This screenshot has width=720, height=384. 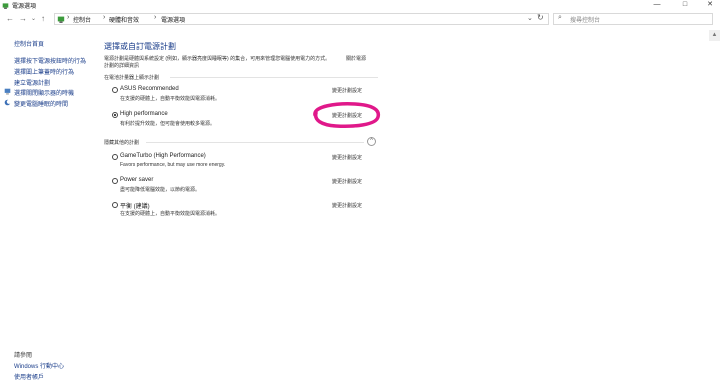 I want to click on close-button: ✕, so click(x=710, y=5).